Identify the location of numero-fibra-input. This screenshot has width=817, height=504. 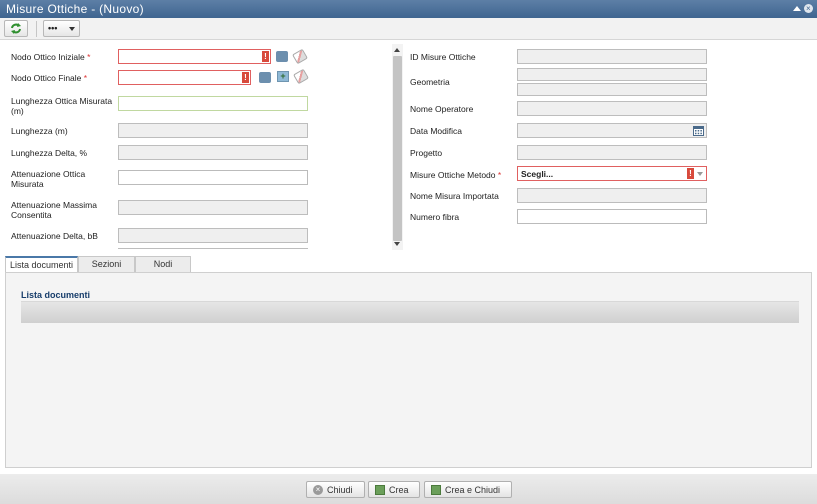
(612, 216).